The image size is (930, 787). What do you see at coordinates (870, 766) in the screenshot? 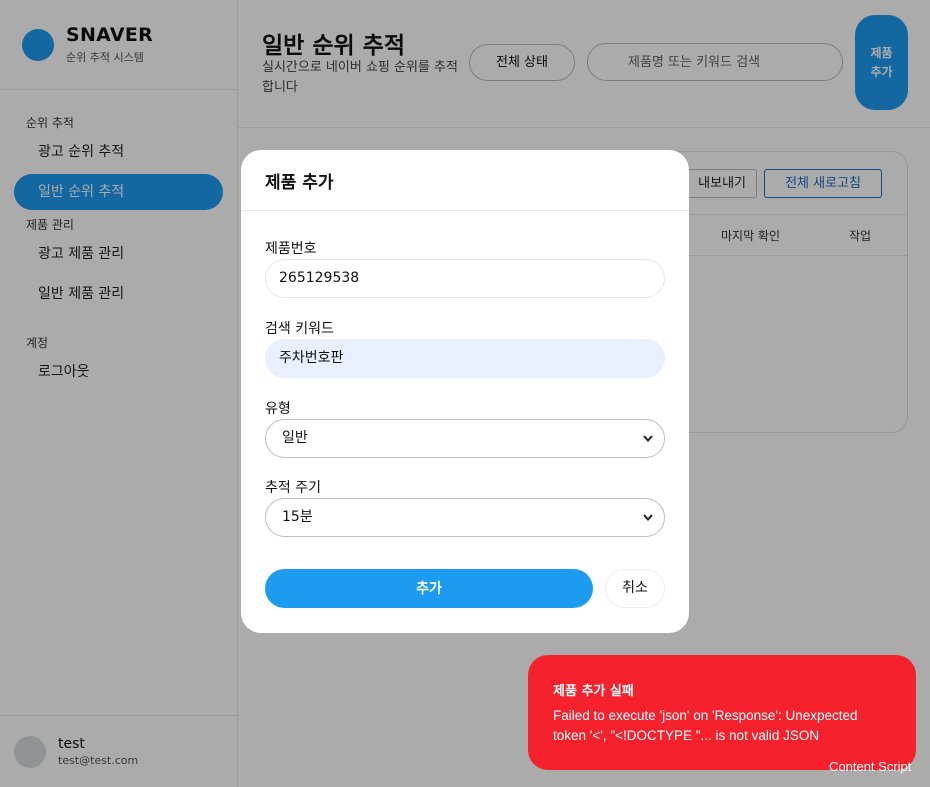
I see `content-script-label: Content Script` at bounding box center [870, 766].